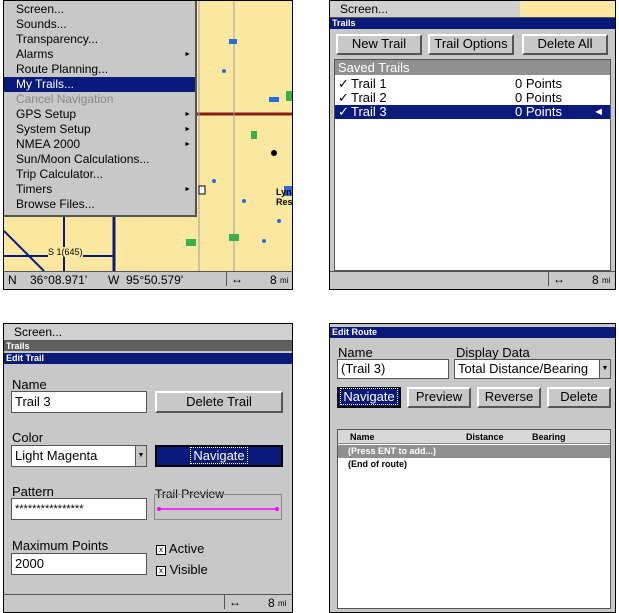  I want to click on menu-item-label: Cancel Navigation, so click(65, 99).